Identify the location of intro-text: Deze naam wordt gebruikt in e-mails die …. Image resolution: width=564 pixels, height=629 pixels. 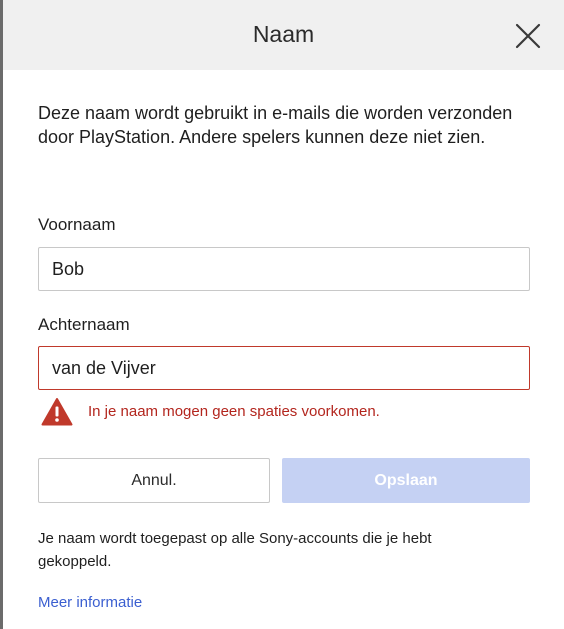
(275, 125).